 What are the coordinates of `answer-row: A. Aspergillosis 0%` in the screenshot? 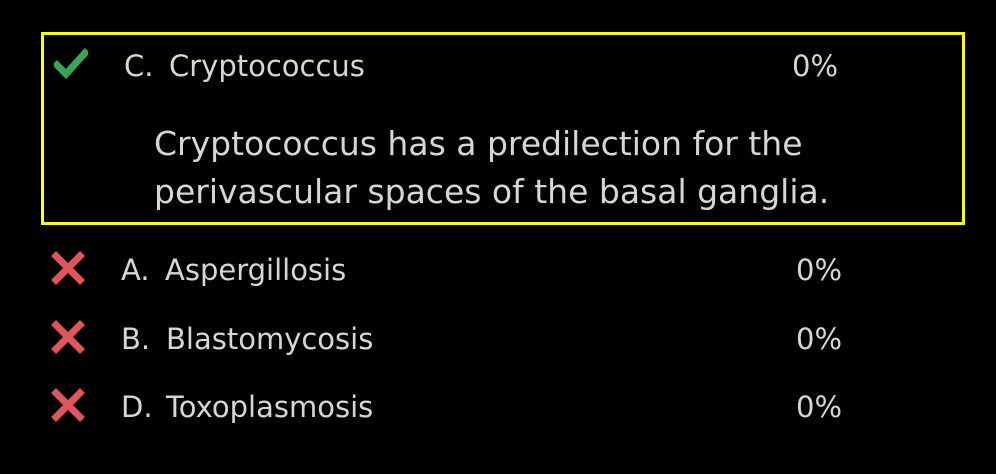 It's located at (498, 270).